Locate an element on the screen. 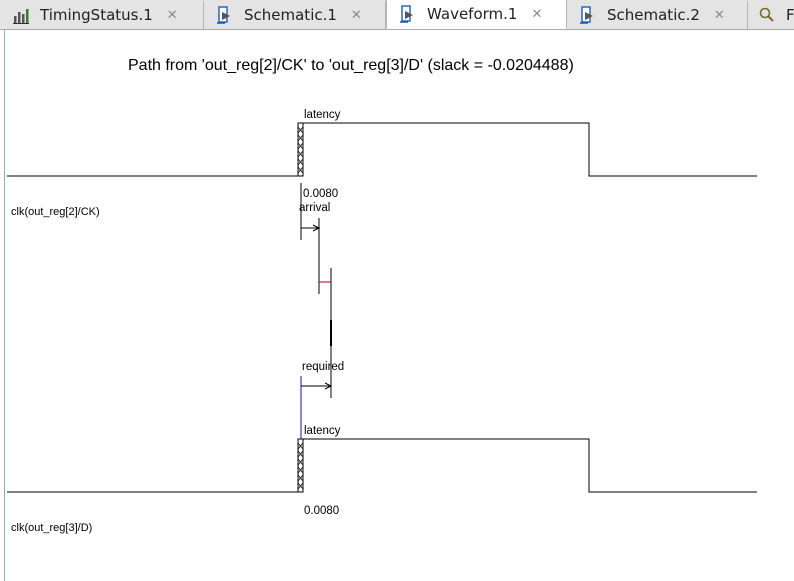  arrival-label: arrival is located at coordinates (315, 208).